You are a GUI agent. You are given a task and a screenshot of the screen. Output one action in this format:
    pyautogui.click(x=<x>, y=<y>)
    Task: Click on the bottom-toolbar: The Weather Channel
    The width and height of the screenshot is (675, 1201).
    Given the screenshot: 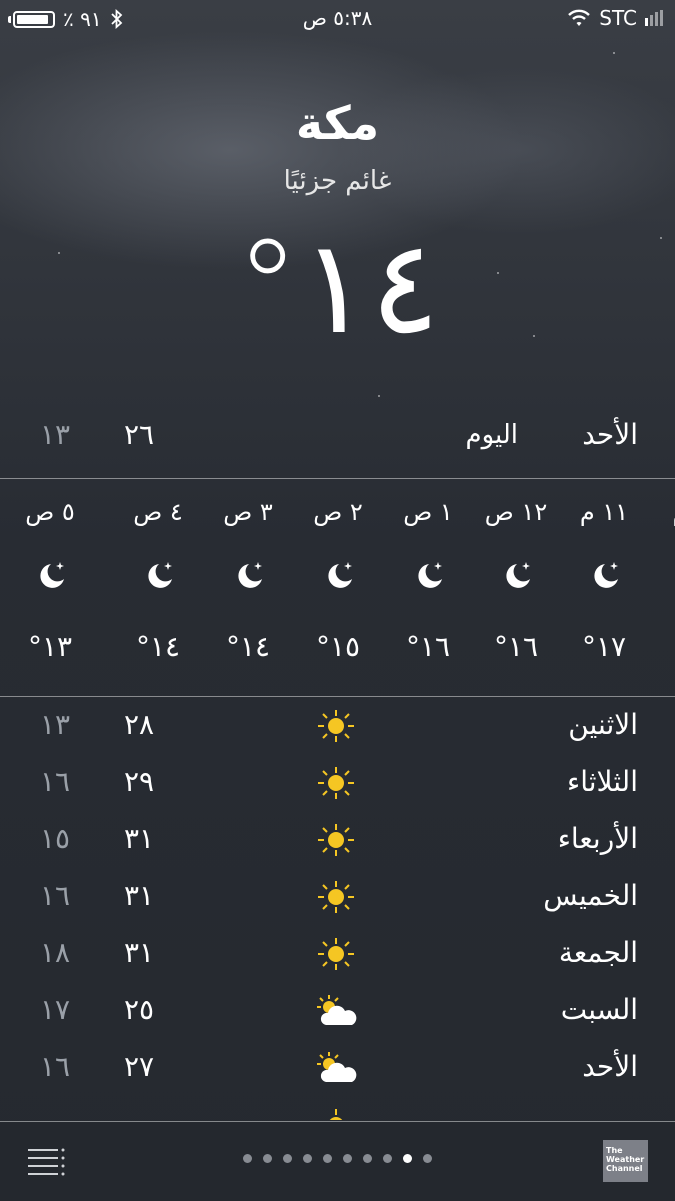 What is the action you would take?
    pyautogui.click(x=337, y=1161)
    